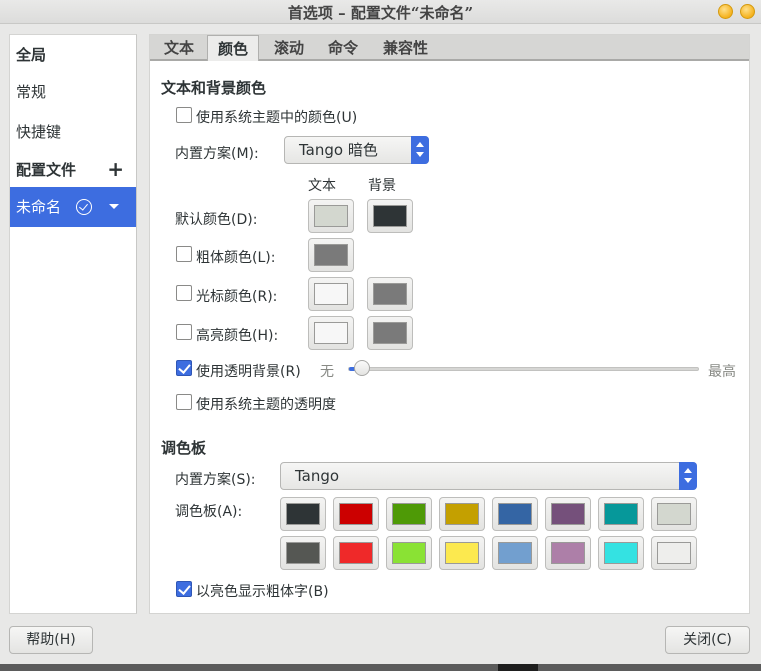 This screenshot has height=671, width=761. Describe the element at coordinates (84, 207) in the screenshot. I see `default-profile-check-icon` at that location.